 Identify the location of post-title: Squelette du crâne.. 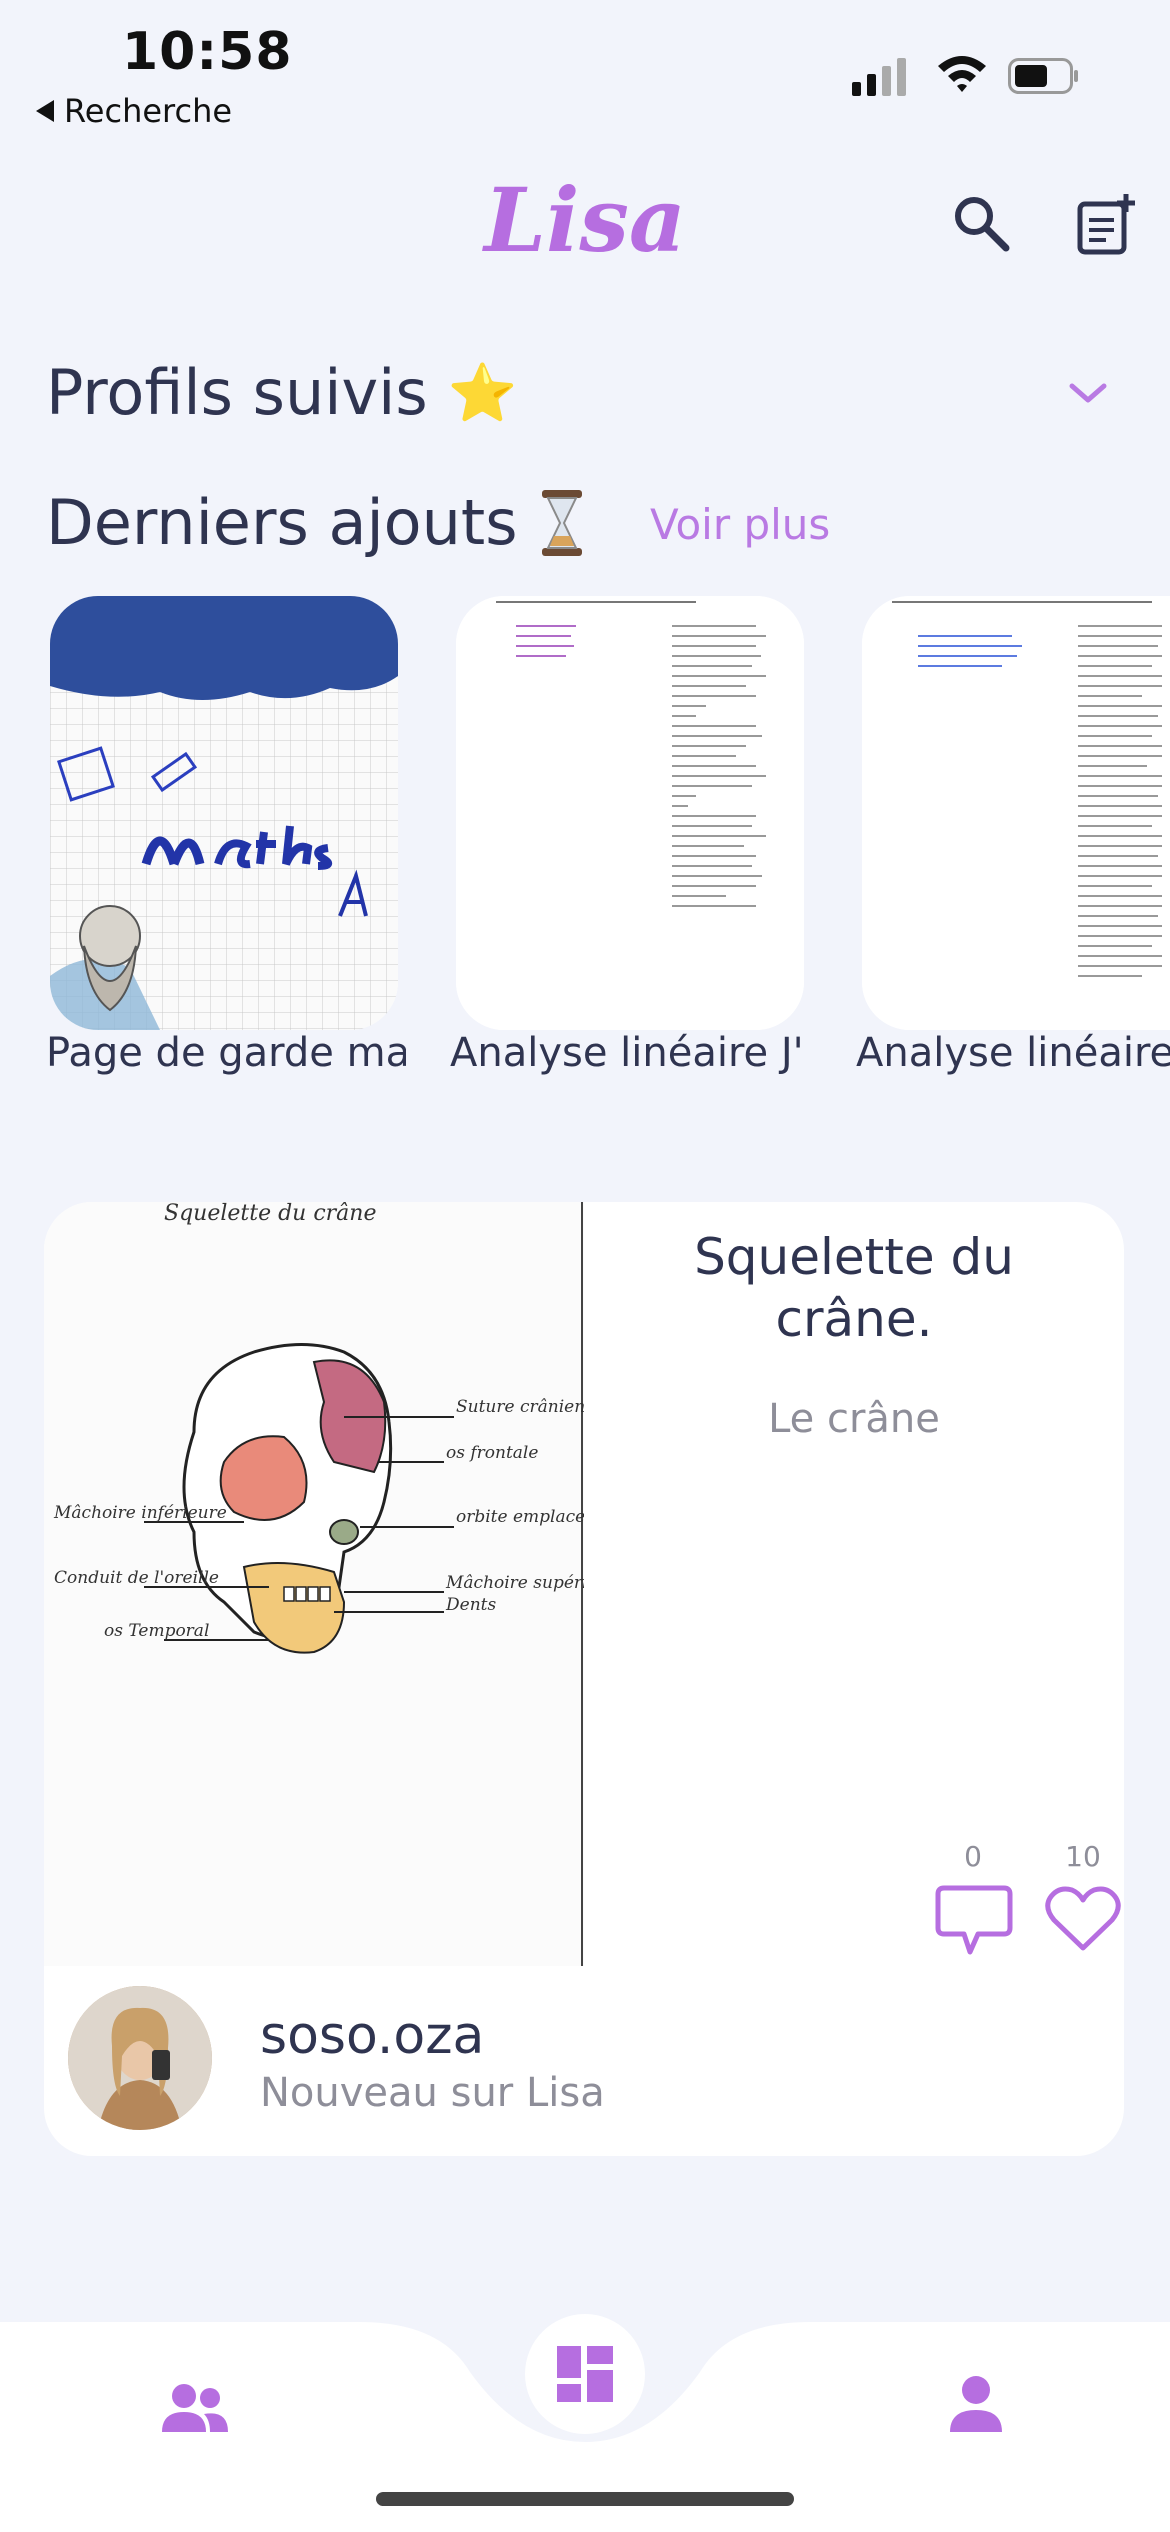
(854, 1288).